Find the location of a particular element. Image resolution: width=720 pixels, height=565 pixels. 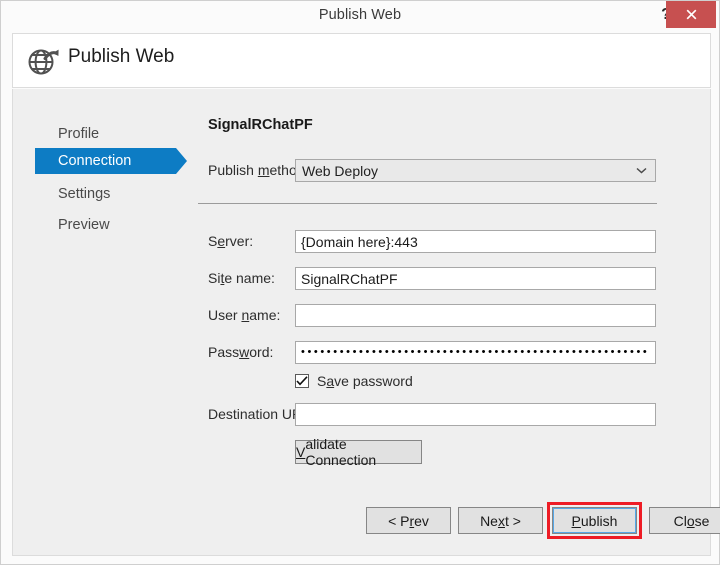

label-accel: a is located at coordinates (330, 381).